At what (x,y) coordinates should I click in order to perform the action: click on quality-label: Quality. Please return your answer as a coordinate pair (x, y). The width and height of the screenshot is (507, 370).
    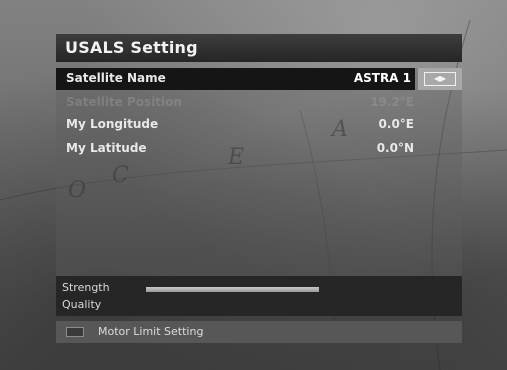
    Looking at the image, I should click on (82, 304).